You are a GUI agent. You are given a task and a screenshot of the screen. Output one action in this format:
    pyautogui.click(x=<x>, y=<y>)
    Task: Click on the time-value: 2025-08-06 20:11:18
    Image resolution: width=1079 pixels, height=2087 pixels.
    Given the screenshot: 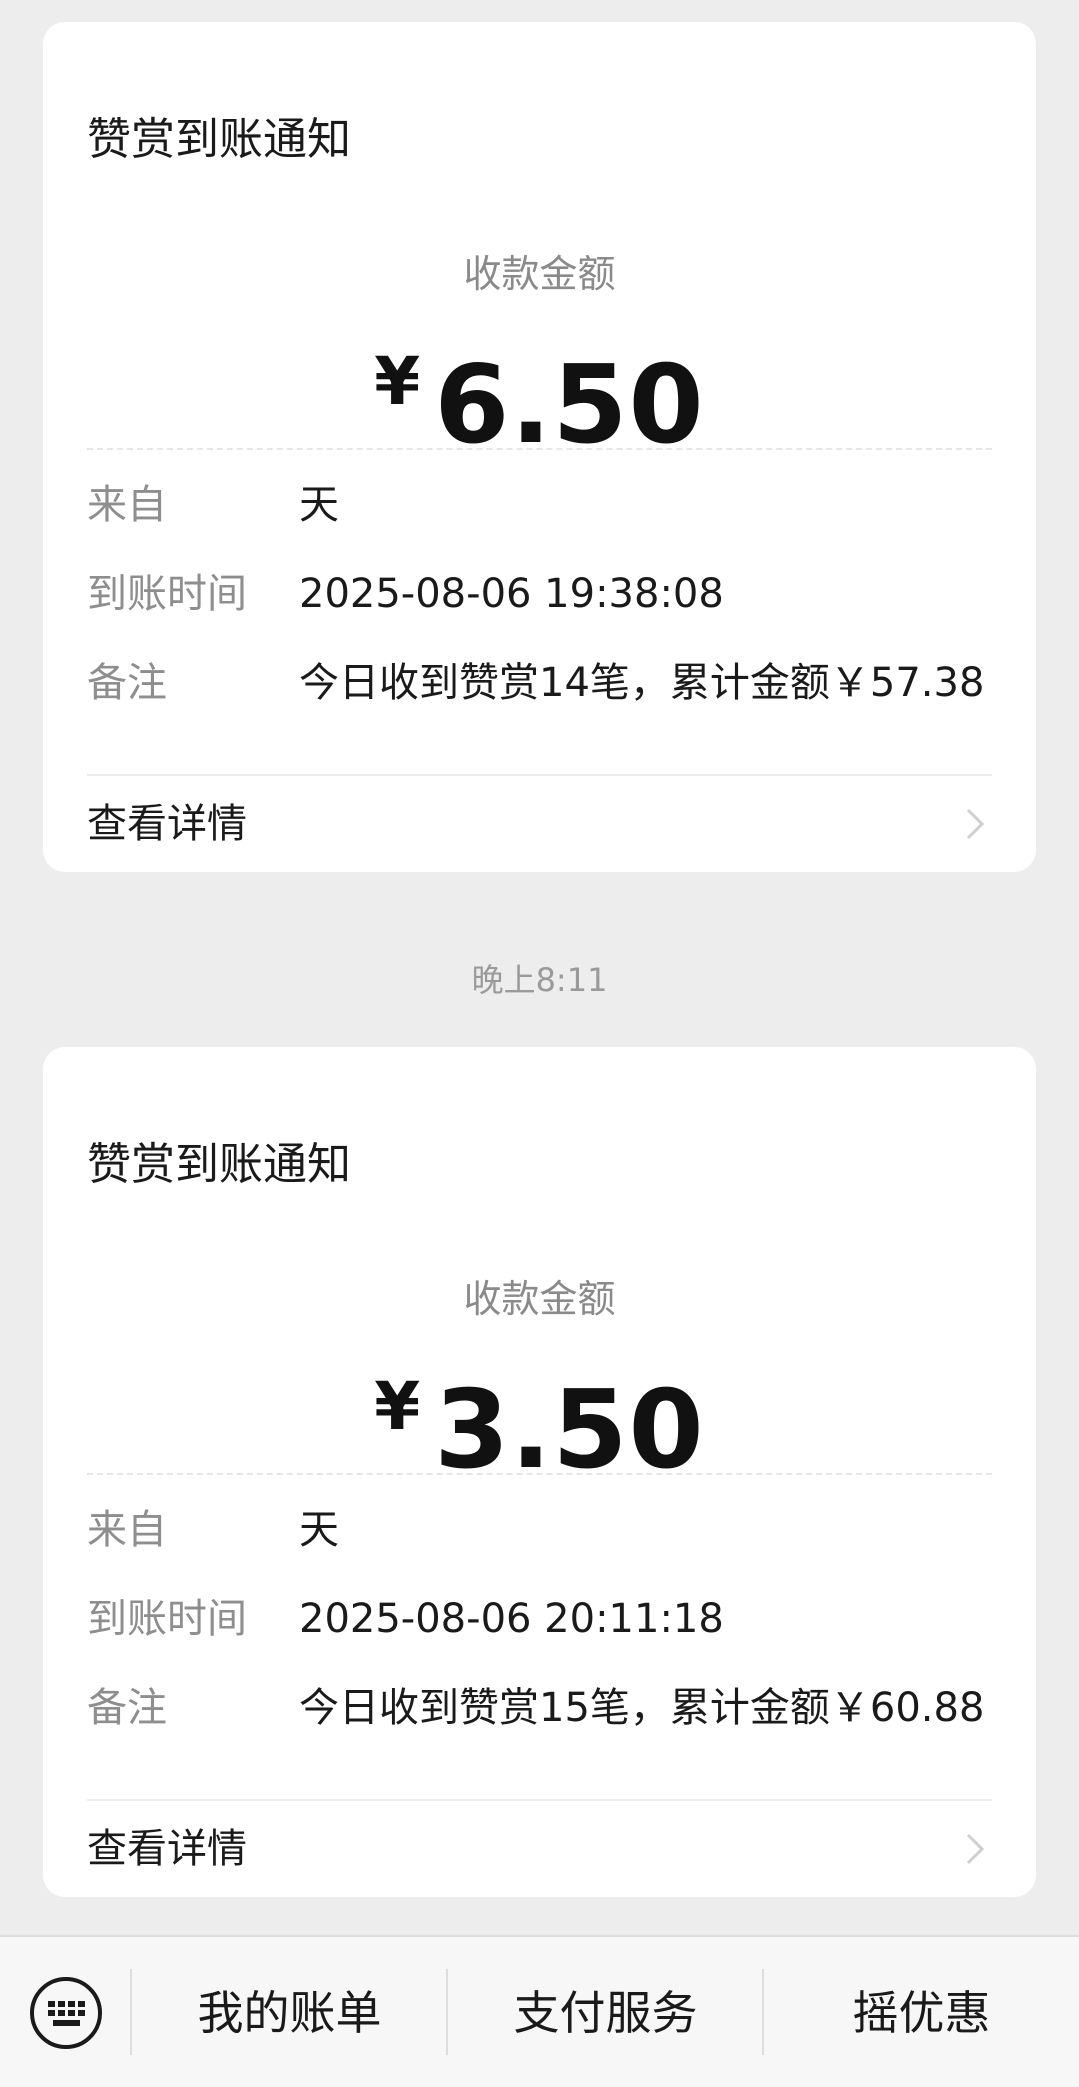 What is the action you would take?
    pyautogui.click(x=511, y=1619)
    